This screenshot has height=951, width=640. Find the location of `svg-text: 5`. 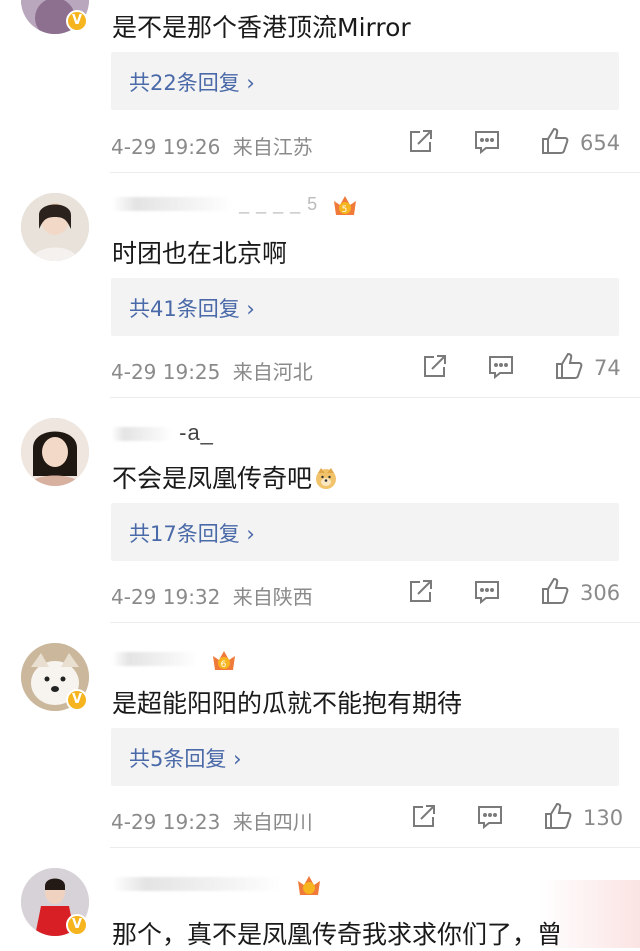

svg-text: 5 is located at coordinates (345, 210).